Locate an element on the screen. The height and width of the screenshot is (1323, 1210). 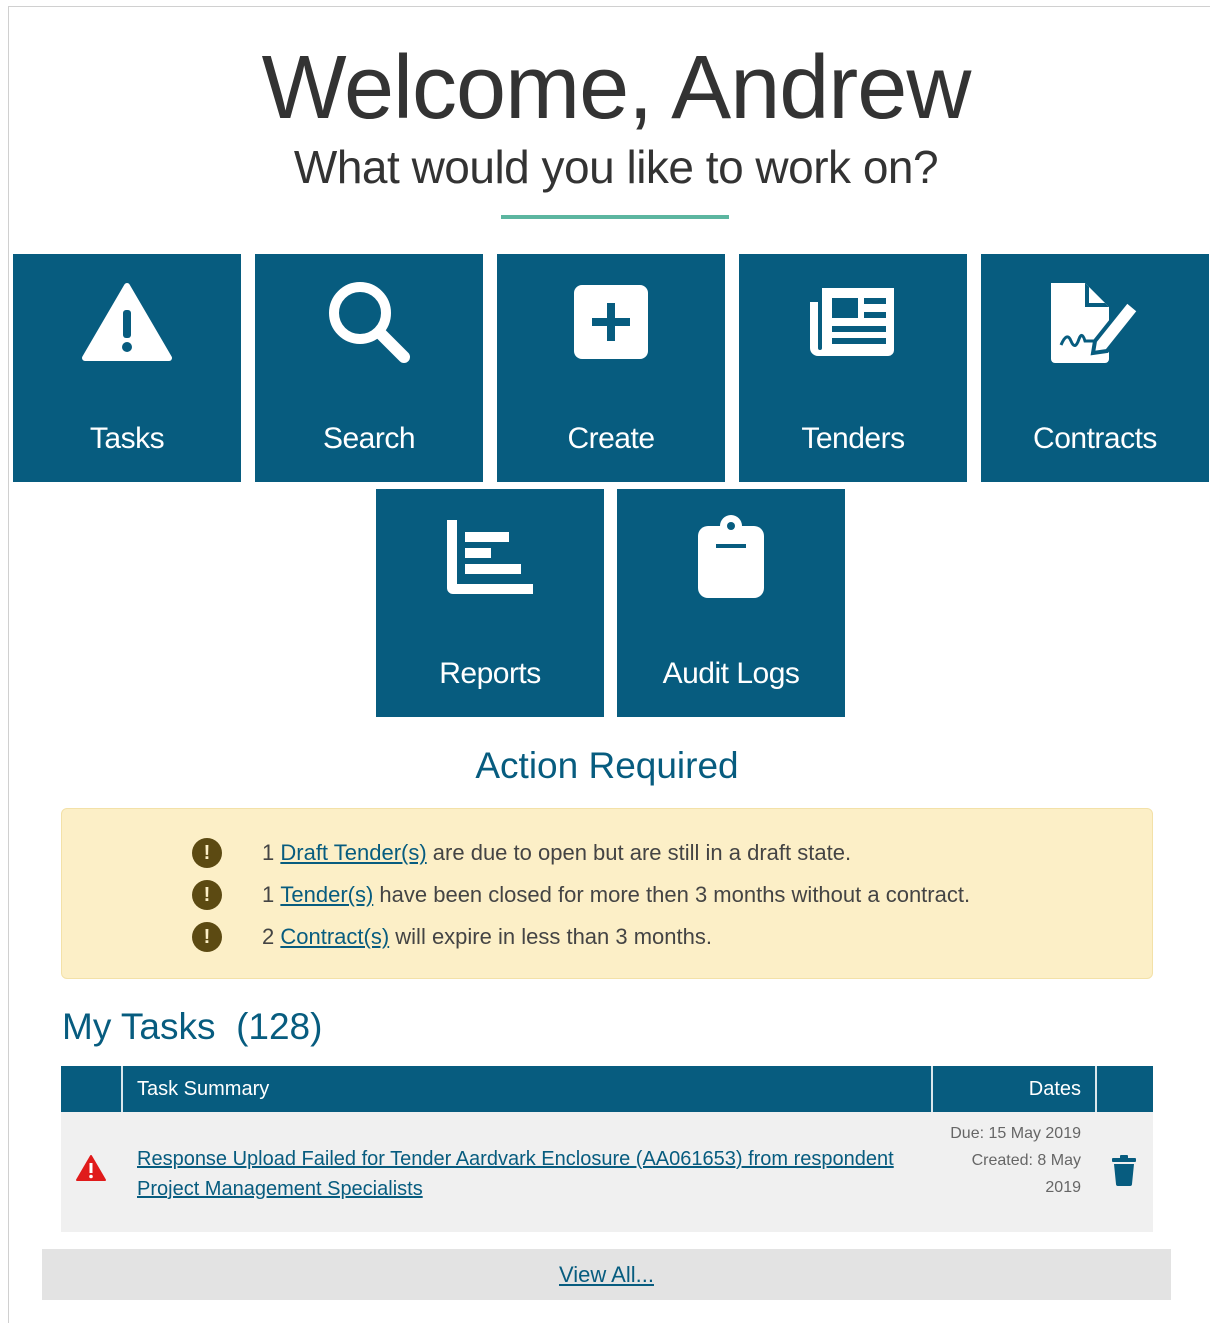
tile-label: Contracts is located at coordinates (1095, 438).